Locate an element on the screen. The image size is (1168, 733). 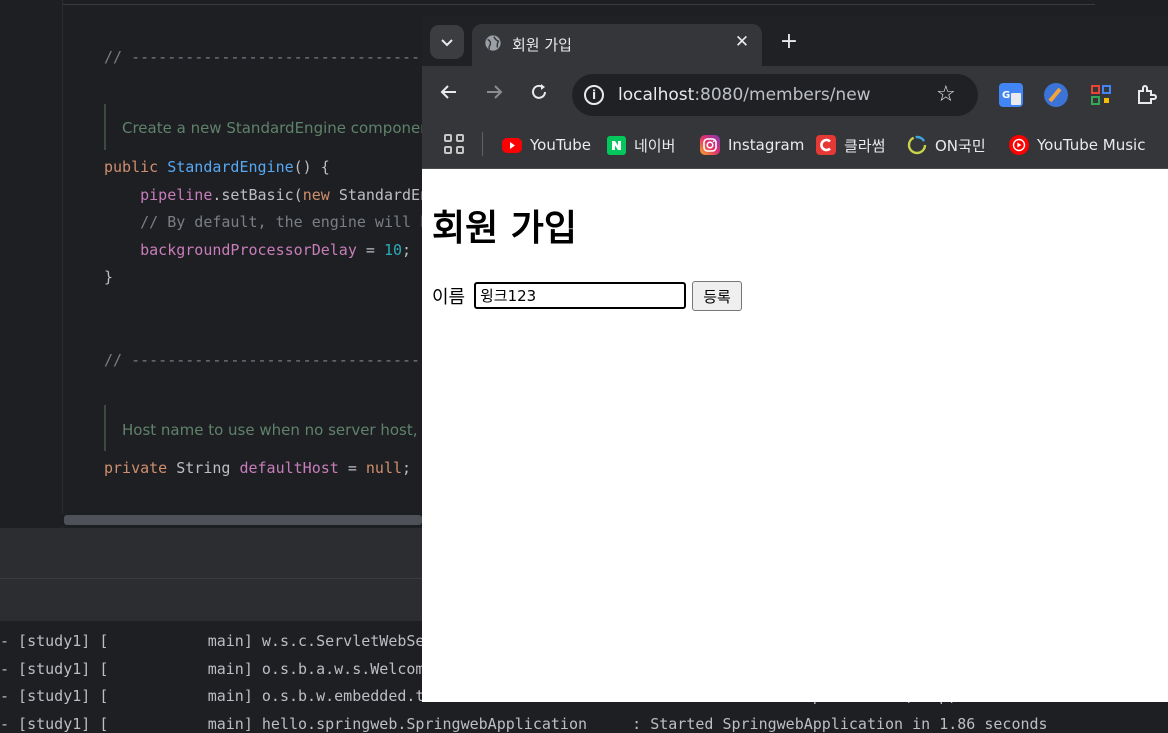
tab-strip: 회원 가입 ✕ + is located at coordinates (795, 41).